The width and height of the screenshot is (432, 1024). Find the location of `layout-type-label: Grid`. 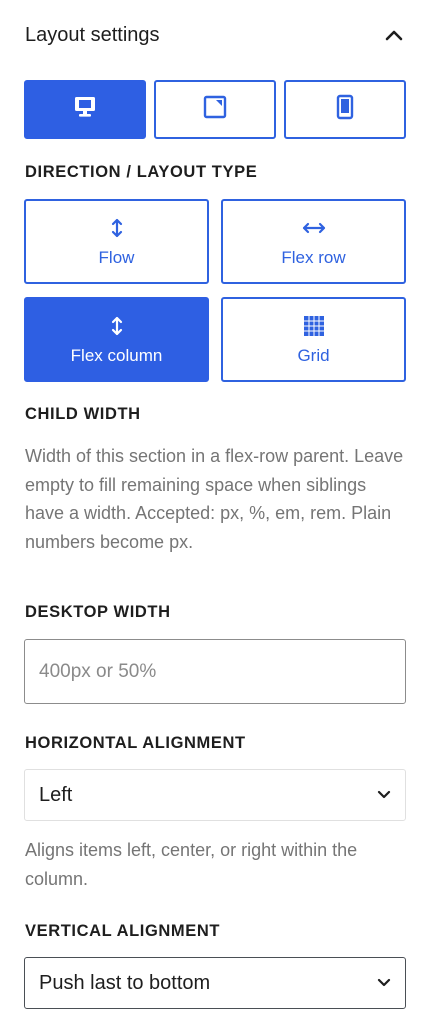

layout-type-label: Grid is located at coordinates (313, 355).